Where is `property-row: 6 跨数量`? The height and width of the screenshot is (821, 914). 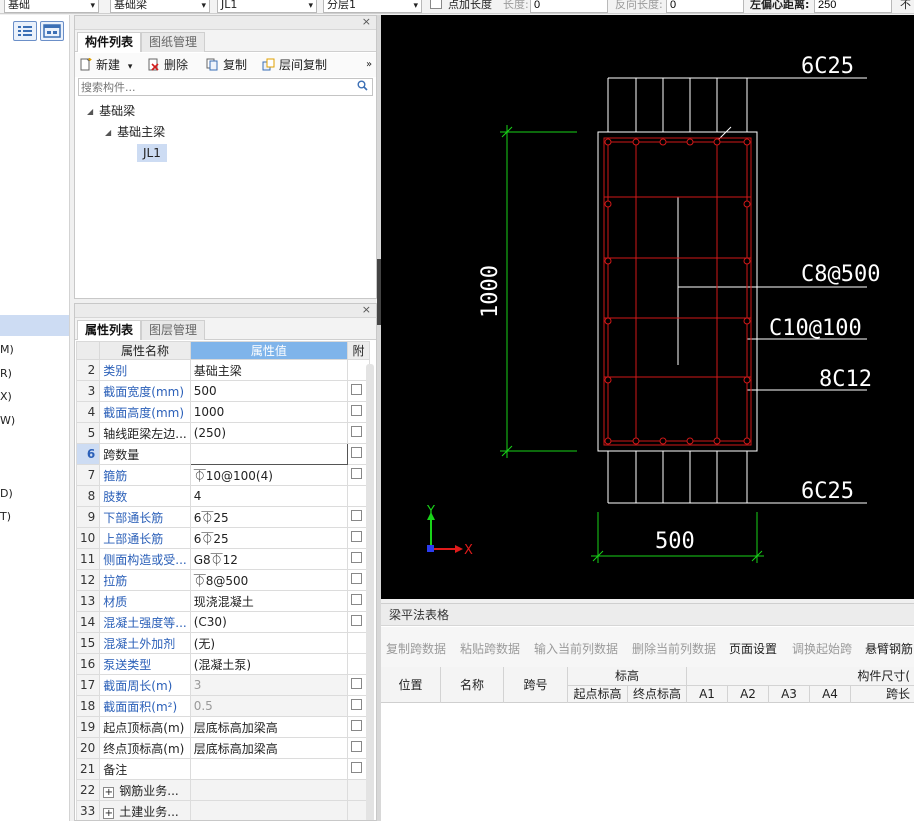
property-row: 6 跨数量 is located at coordinates (222, 454).